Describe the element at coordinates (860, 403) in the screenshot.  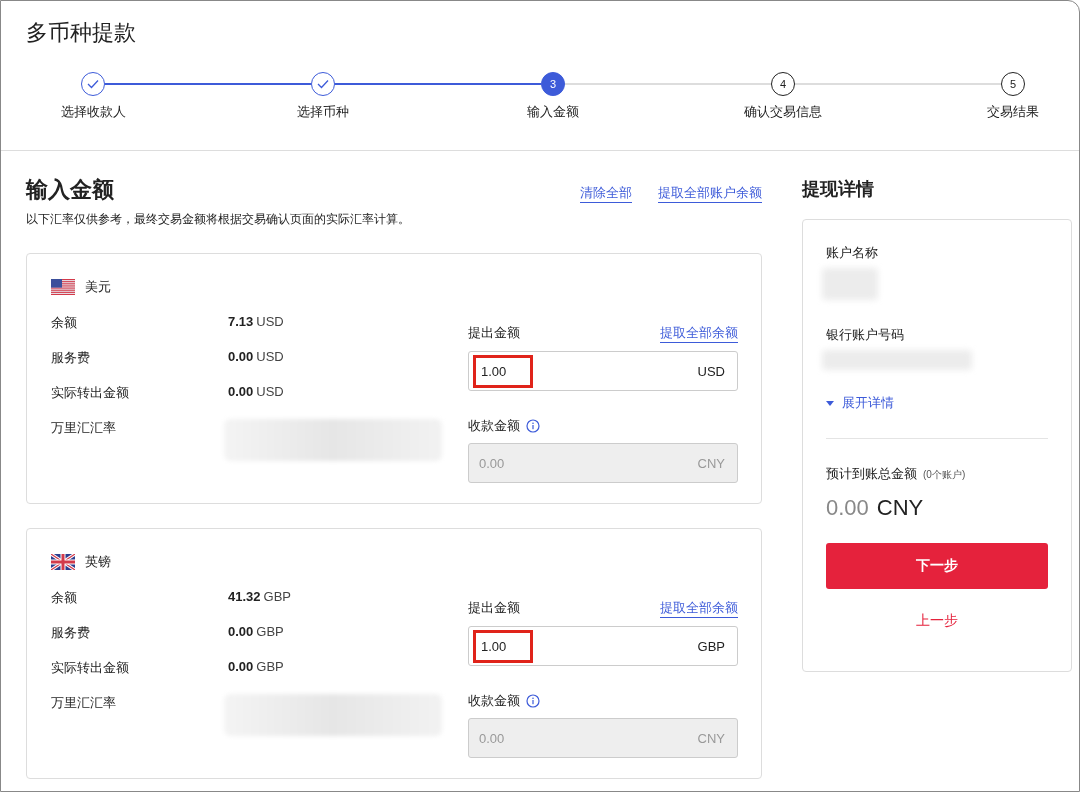
I see `expand-link: 展开详情` at that location.